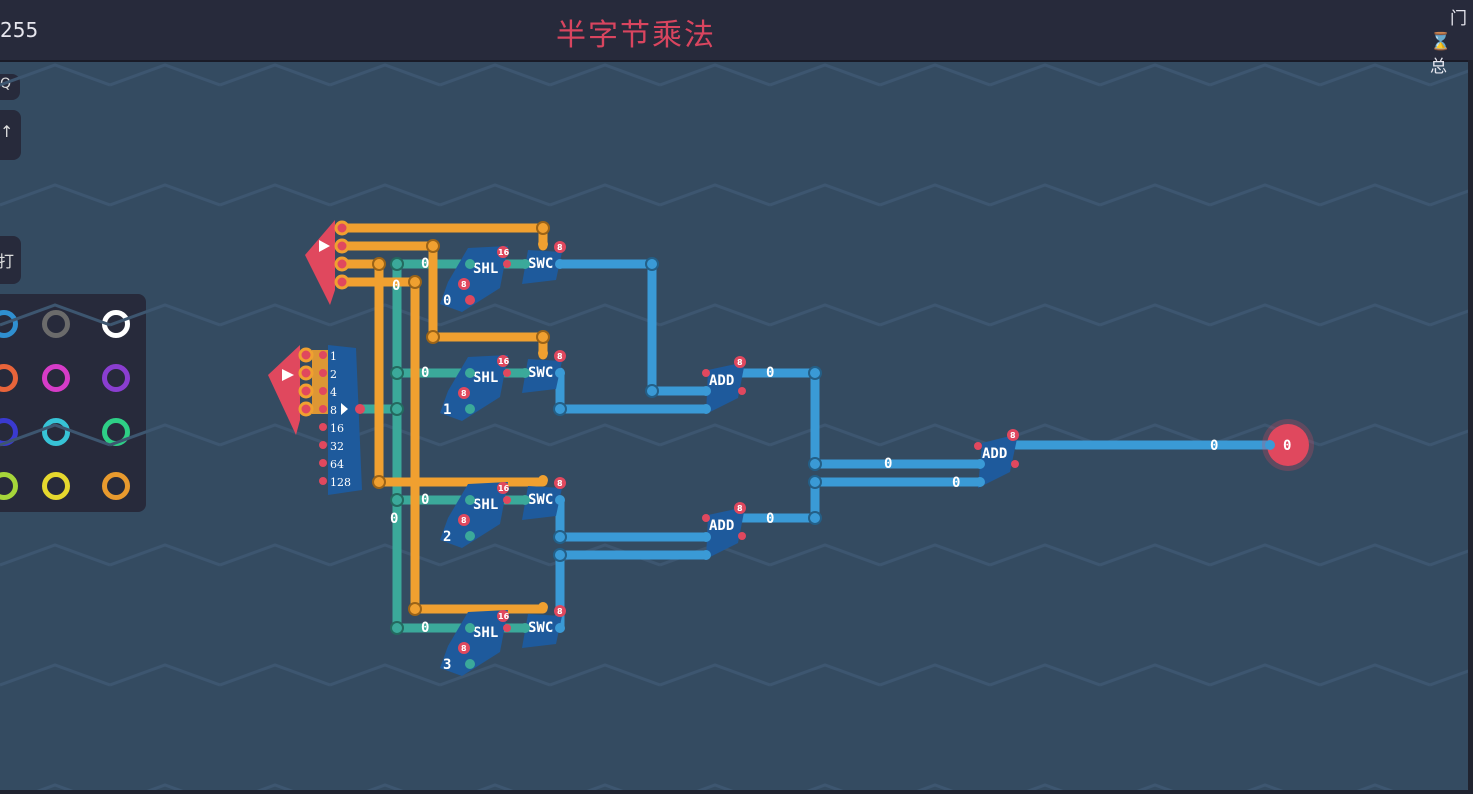 This screenshot has width=1473, height=794. What do you see at coordinates (447, 410) in the screenshot?
I see `shift-amount: 1` at bounding box center [447, 410].